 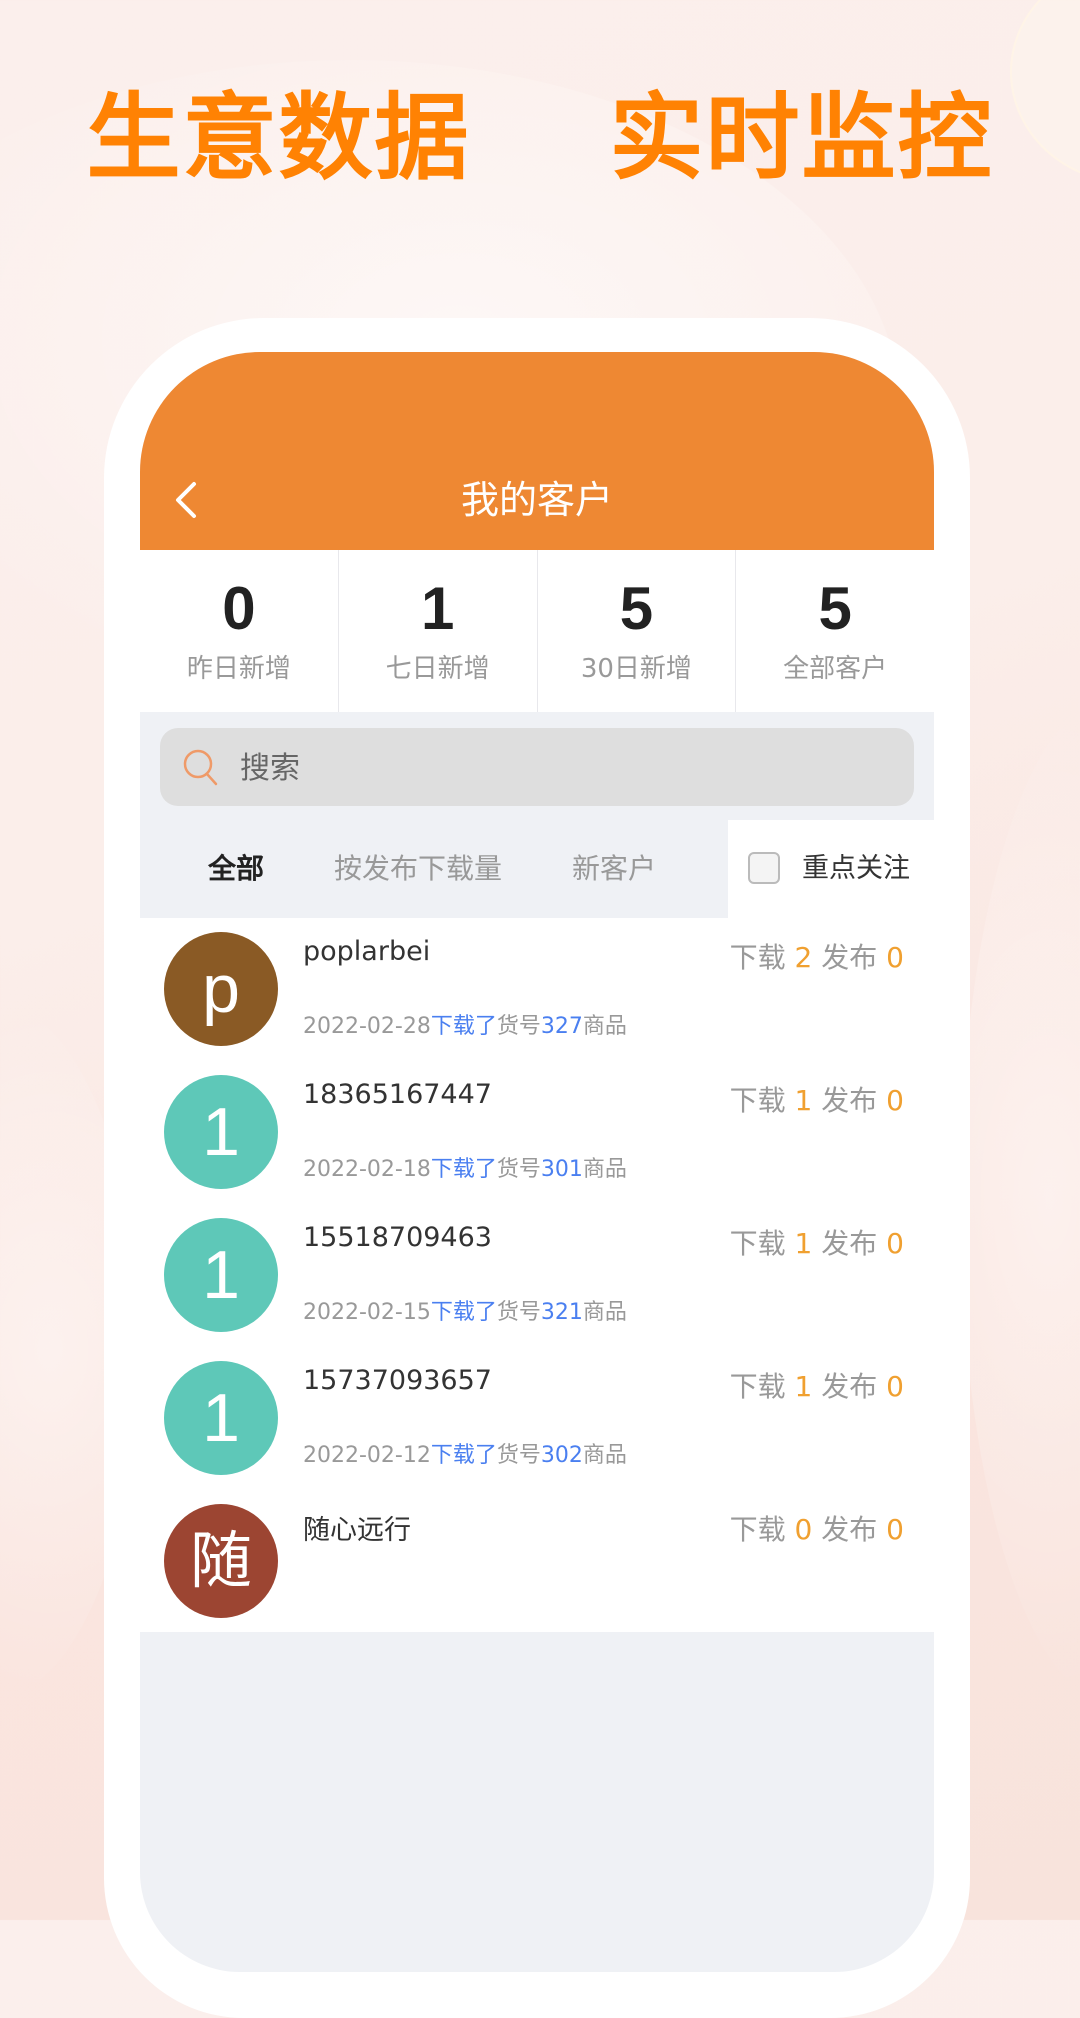 I want to click on page-title: 我的客户, so click(x=536, y=500).